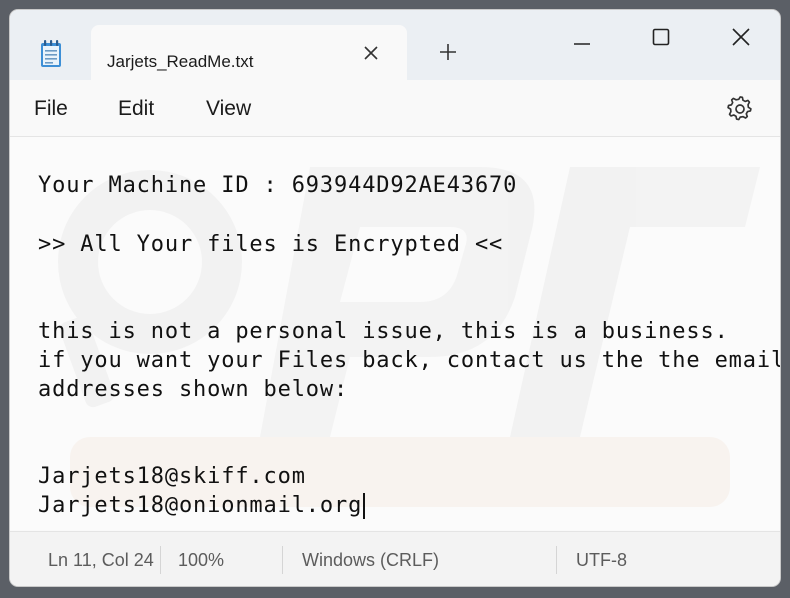  I want to click on gear-icon, so click(740, 109).